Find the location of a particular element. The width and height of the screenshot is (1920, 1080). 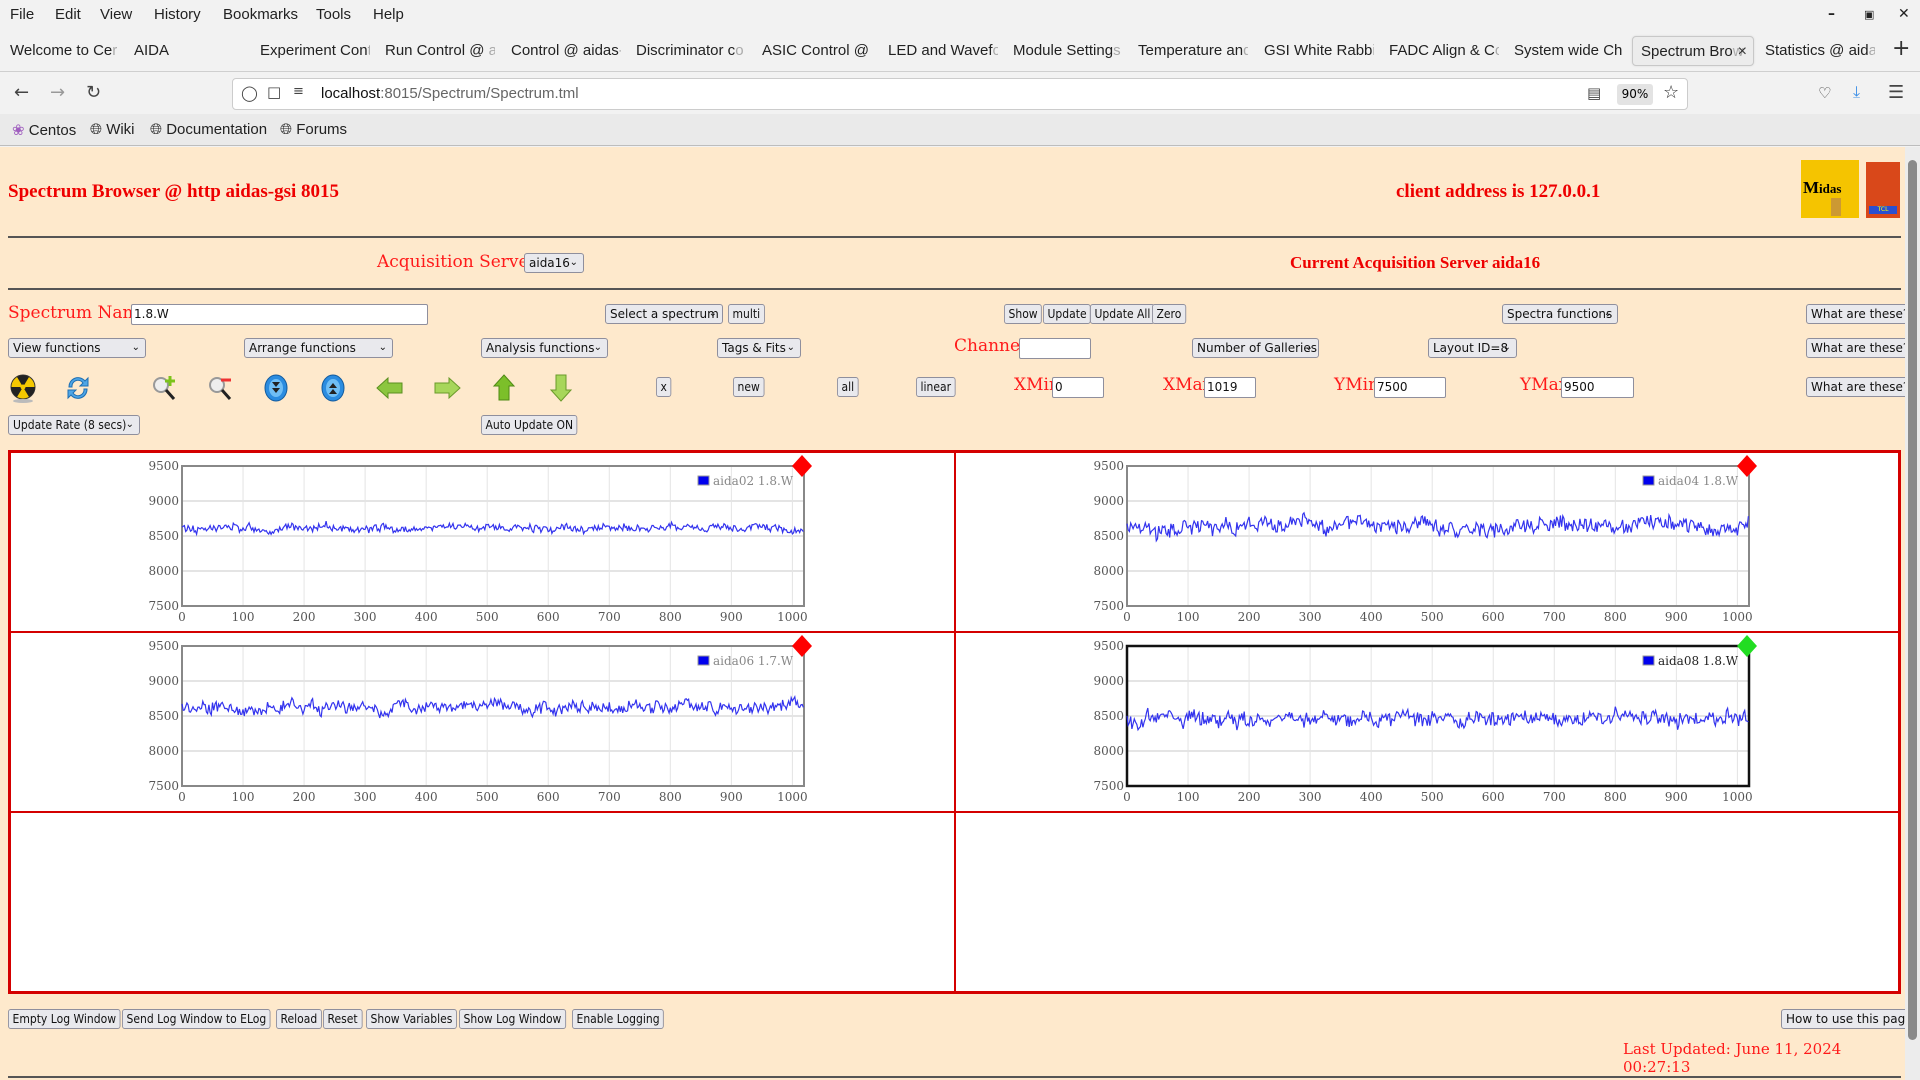

footer-button-show-variables: Show Variables is located at coordinates (411, 1019).